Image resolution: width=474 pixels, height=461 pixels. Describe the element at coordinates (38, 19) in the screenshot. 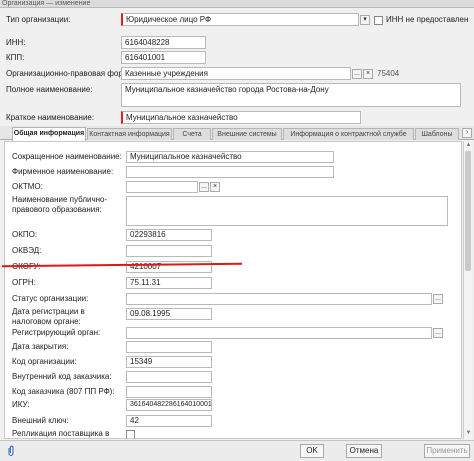

I see `org-type-label: Тип организации:` at that location.